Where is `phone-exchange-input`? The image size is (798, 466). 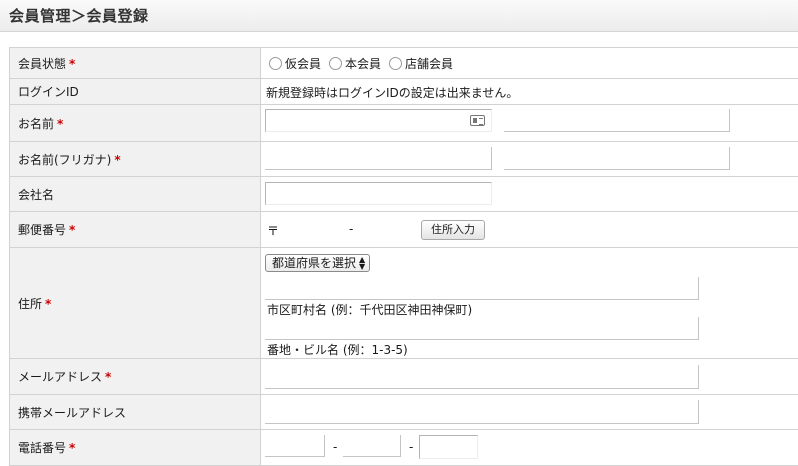 phone-exchange-input is located at coordinates (372, 446).